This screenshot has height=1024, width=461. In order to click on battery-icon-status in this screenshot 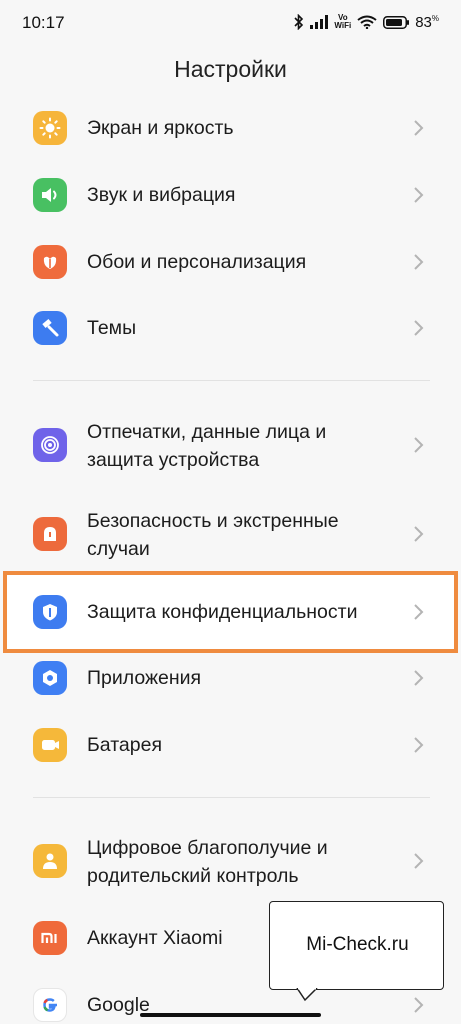, I will do `click(396, 22)`.